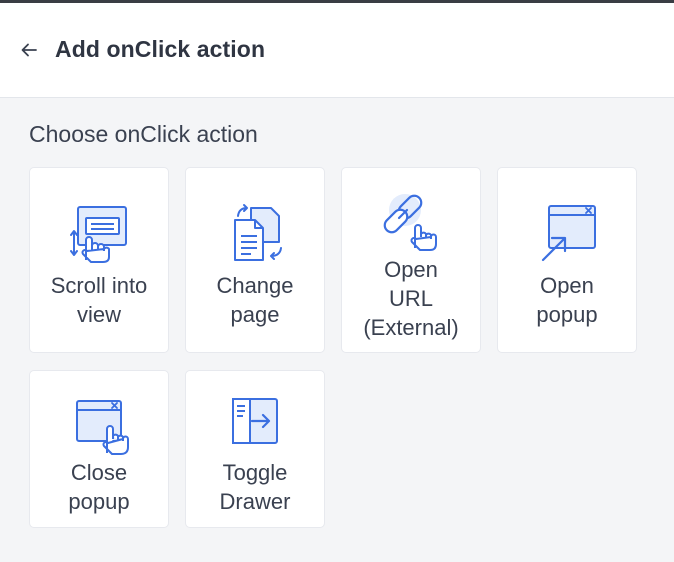 Image resolution: width=674 pixels, height=562 pixels. I want to click on arrow-left-icon, so click(29, 50).